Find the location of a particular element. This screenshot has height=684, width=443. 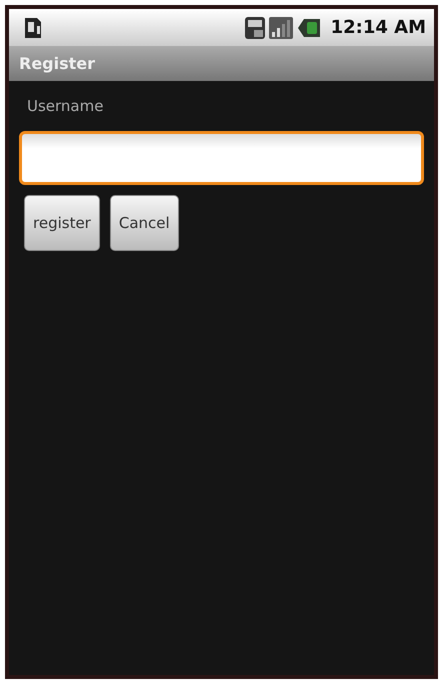

field-label: Username is located at coordinates (65, 106).